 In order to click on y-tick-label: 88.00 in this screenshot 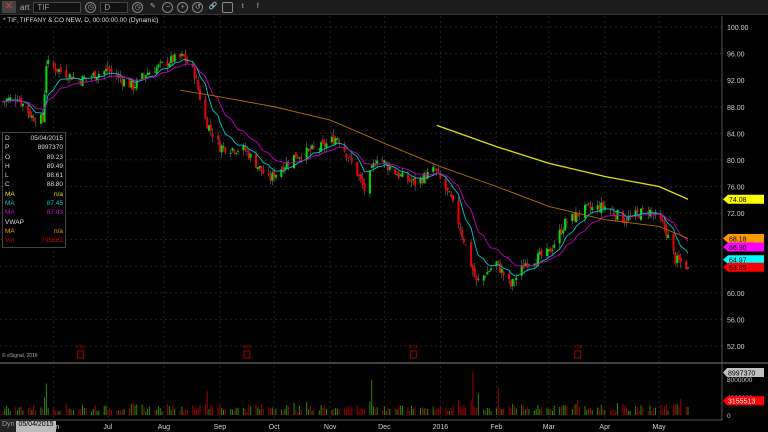, I will do `click(736, 108)`.